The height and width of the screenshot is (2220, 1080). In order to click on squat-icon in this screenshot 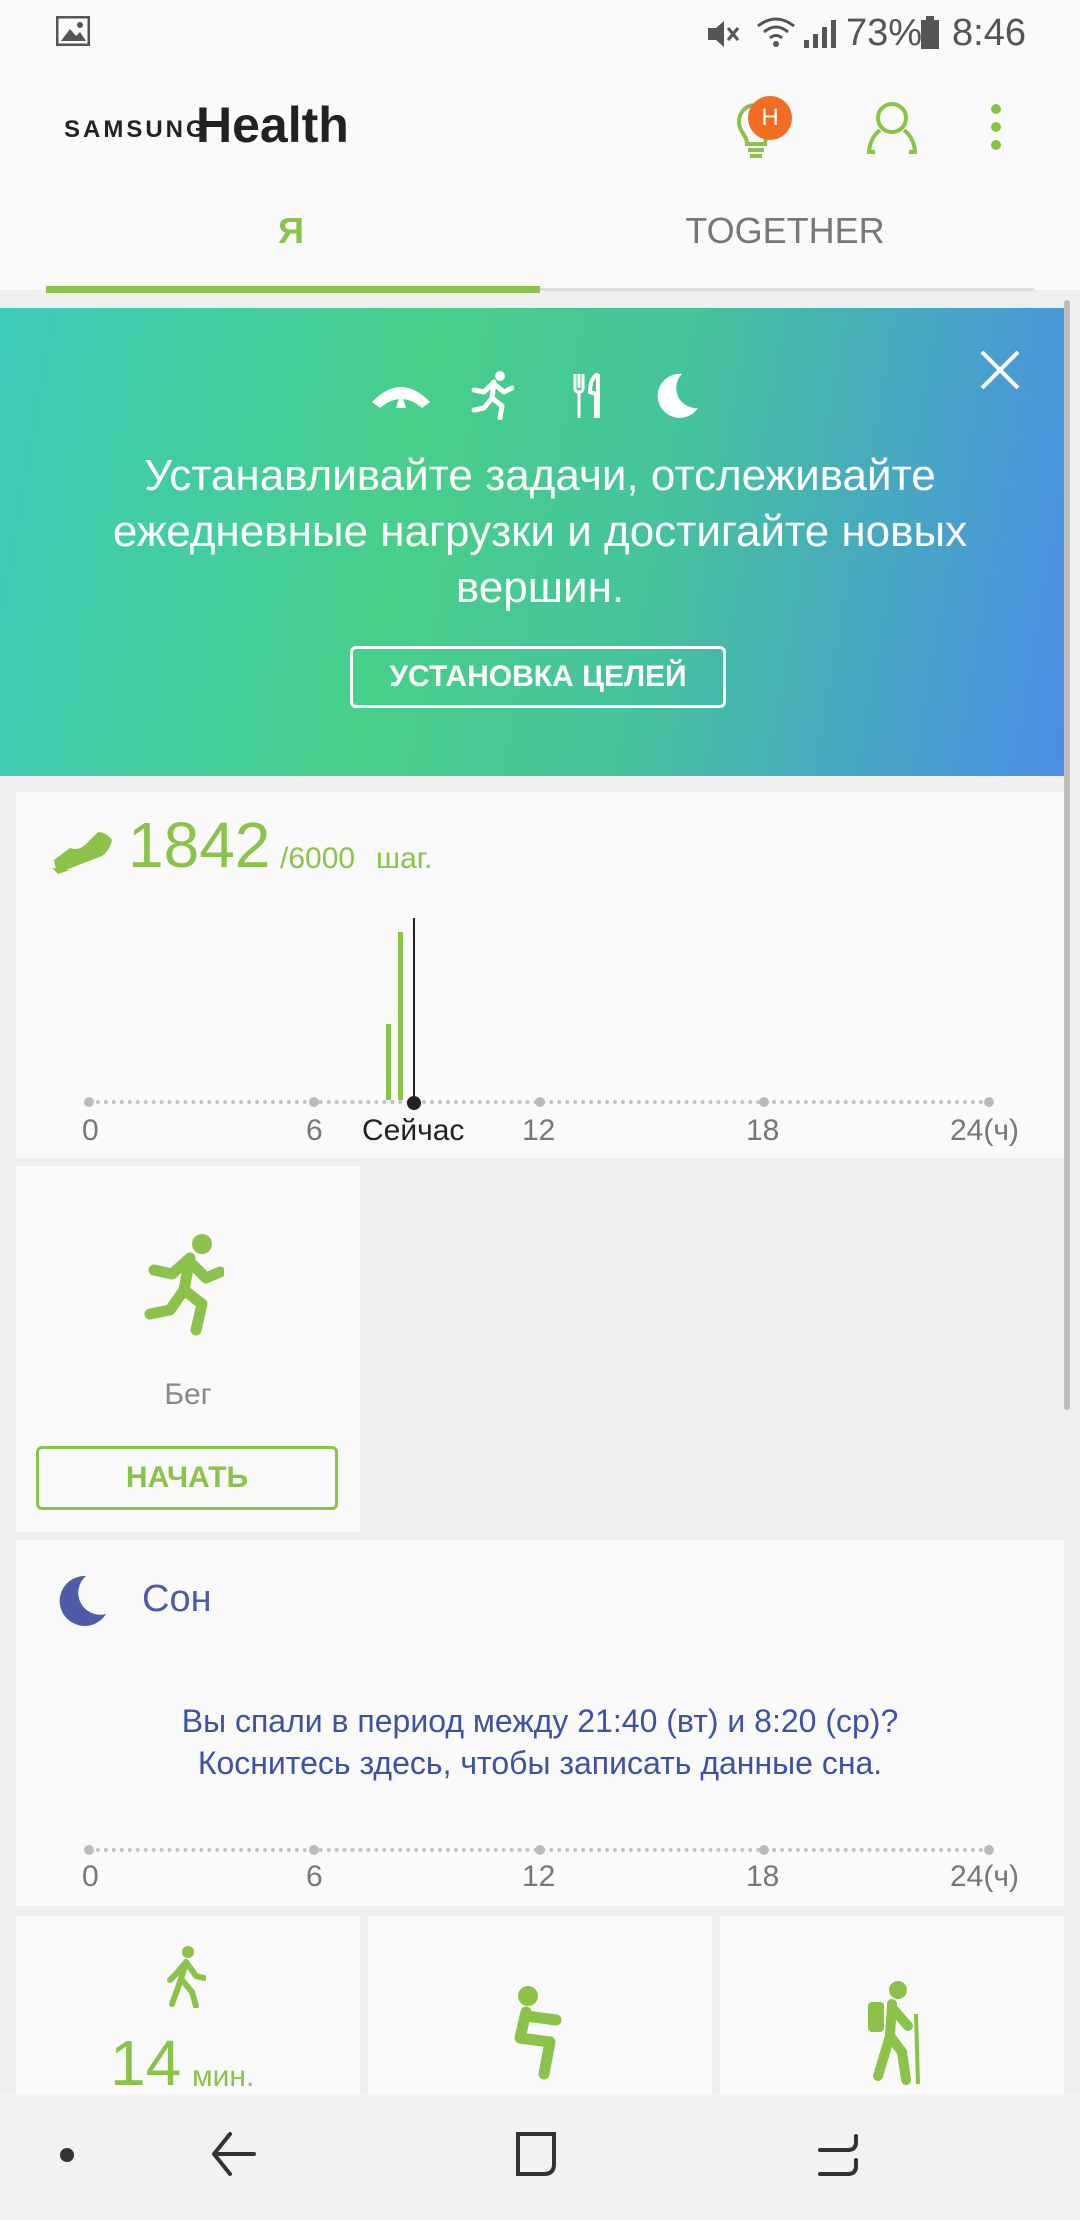, I will do `click(538, 2033)`.